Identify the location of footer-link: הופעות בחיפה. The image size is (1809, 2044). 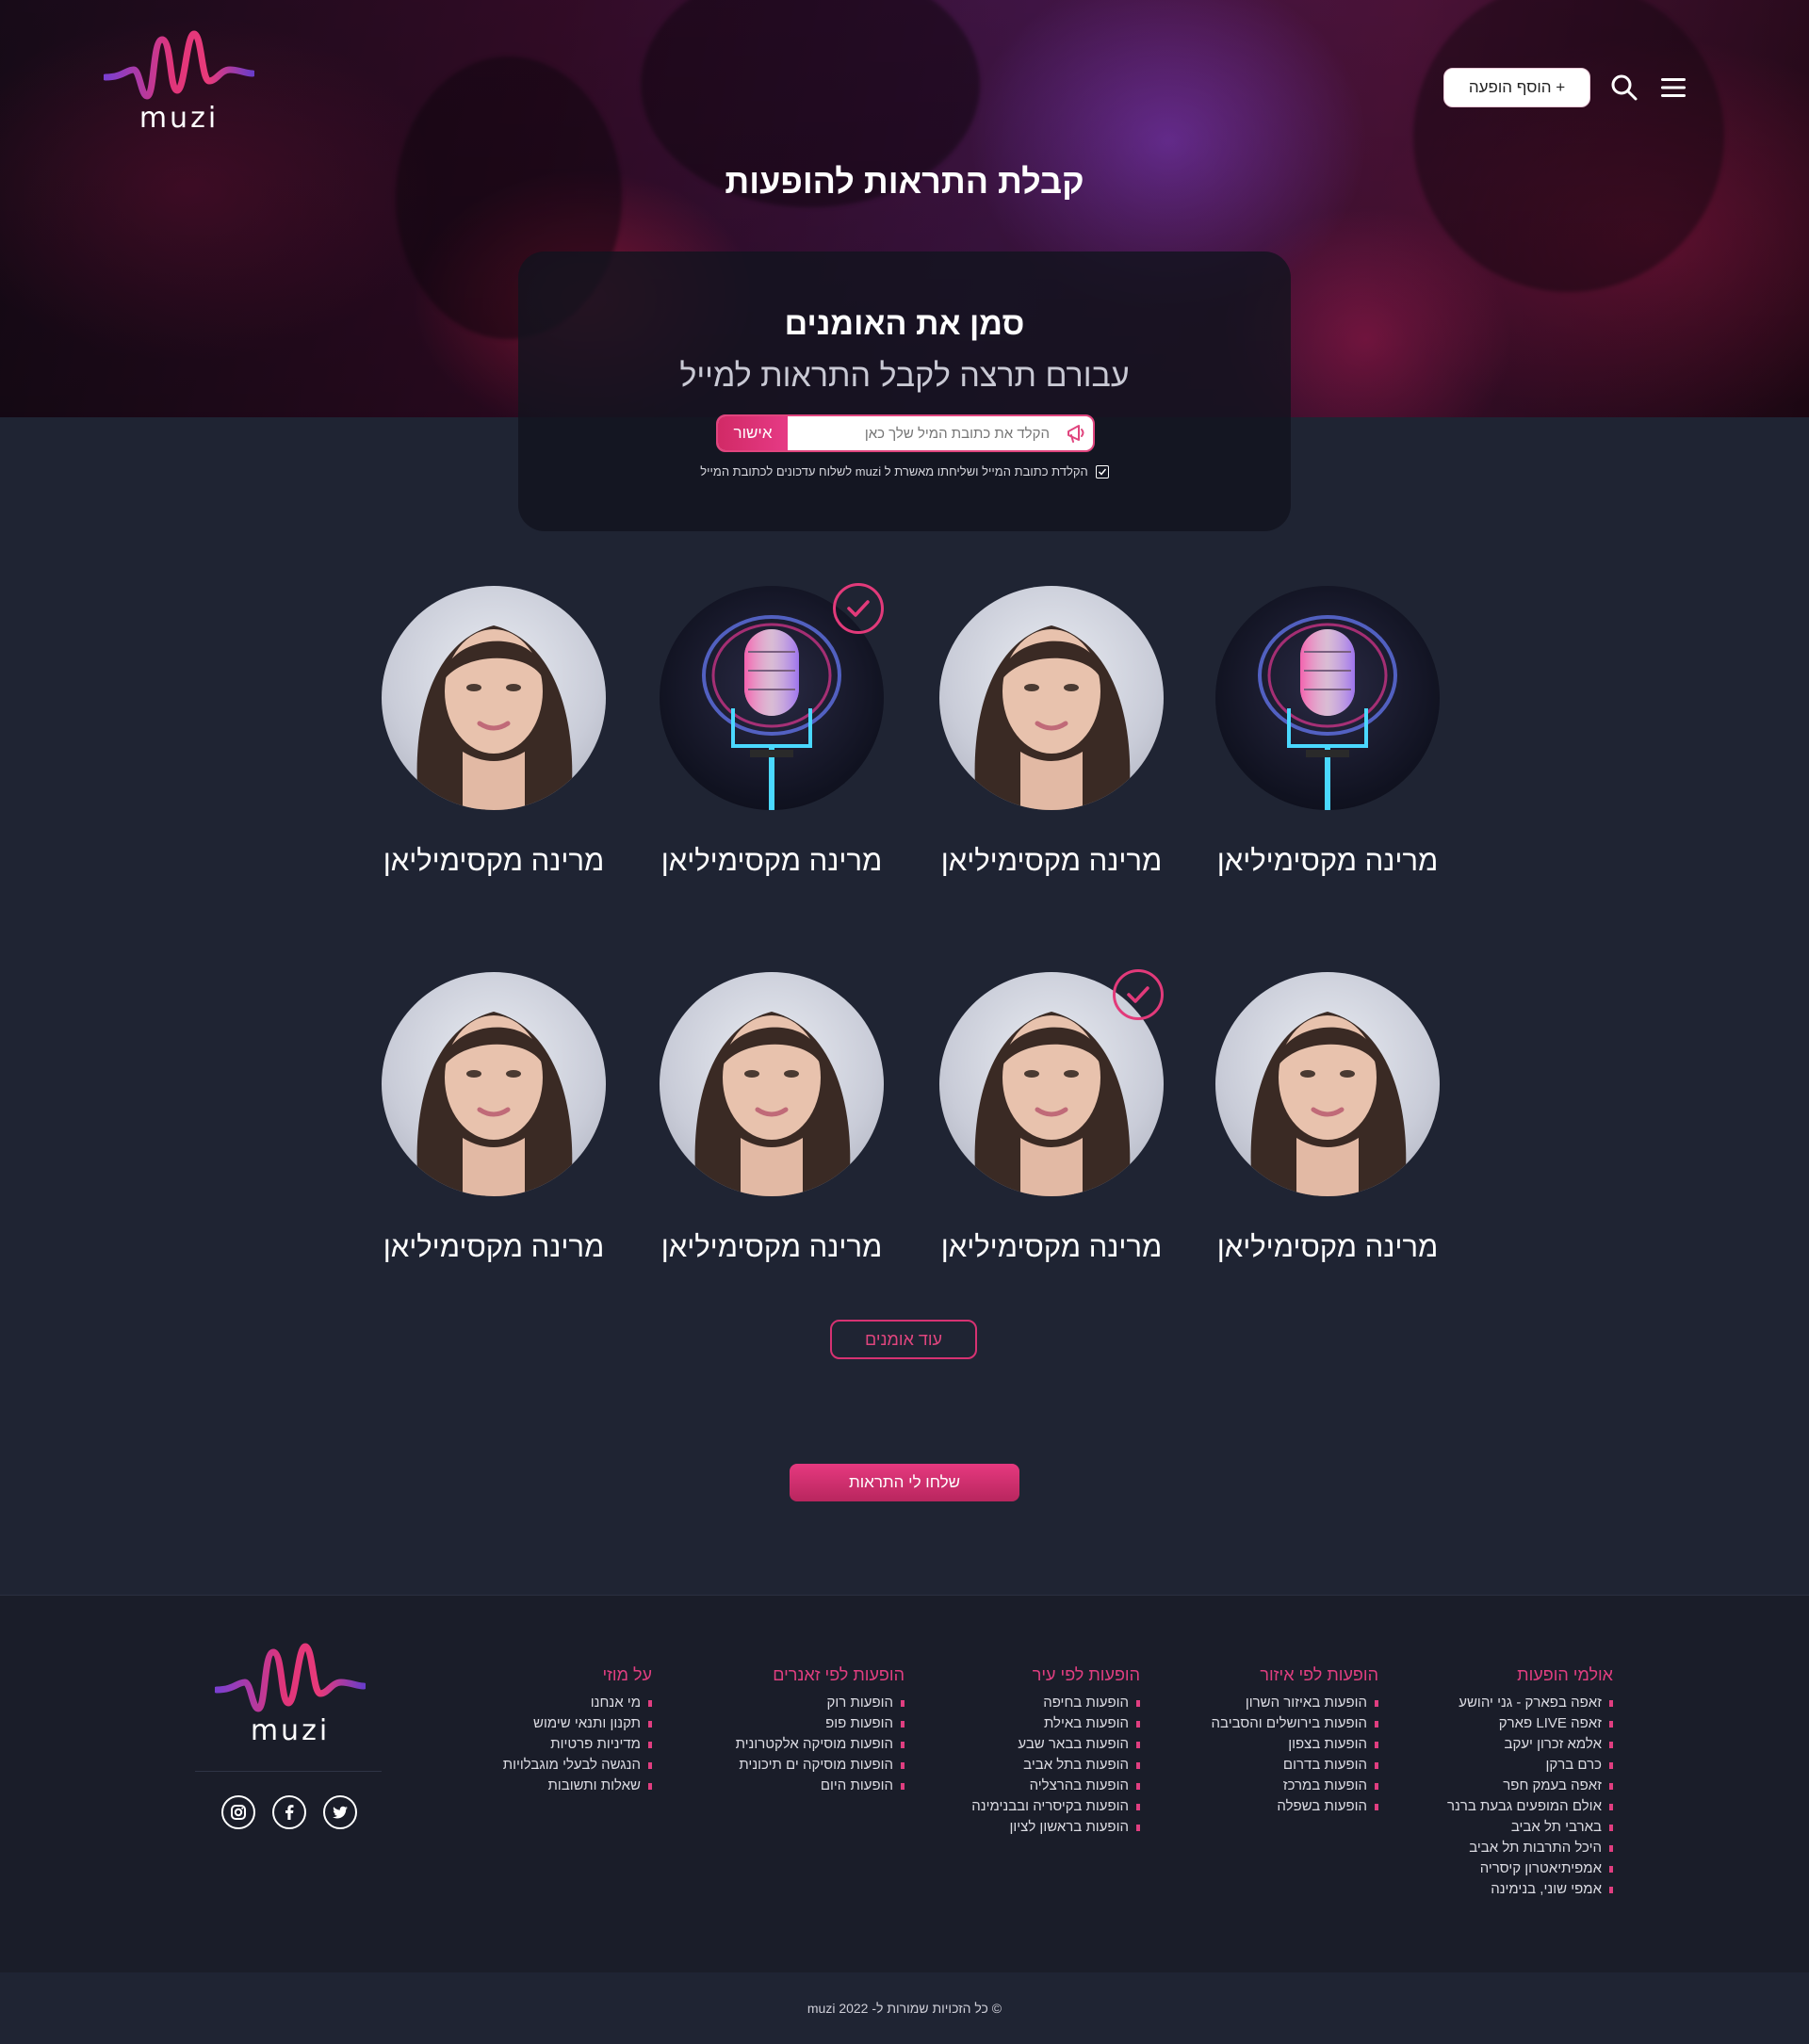
(1055, 1703).